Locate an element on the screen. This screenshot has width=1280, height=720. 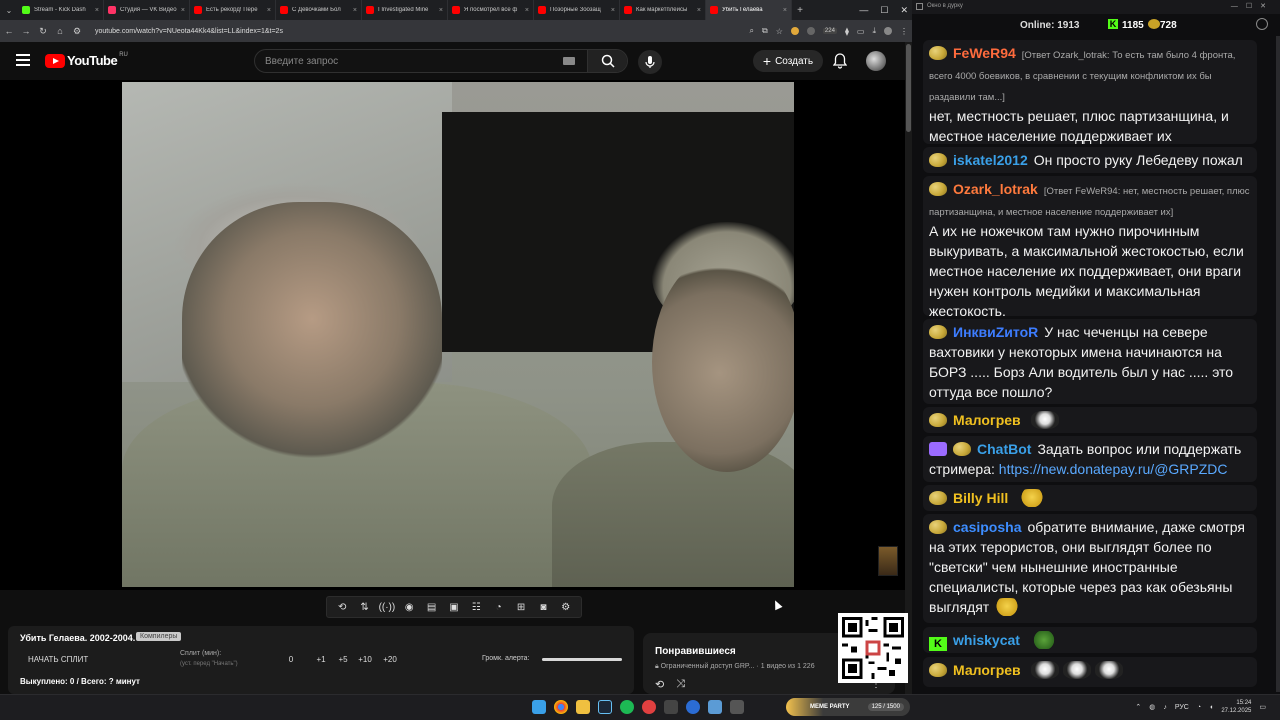
search-box: Введите запрос is located at coordinates (441, 61).